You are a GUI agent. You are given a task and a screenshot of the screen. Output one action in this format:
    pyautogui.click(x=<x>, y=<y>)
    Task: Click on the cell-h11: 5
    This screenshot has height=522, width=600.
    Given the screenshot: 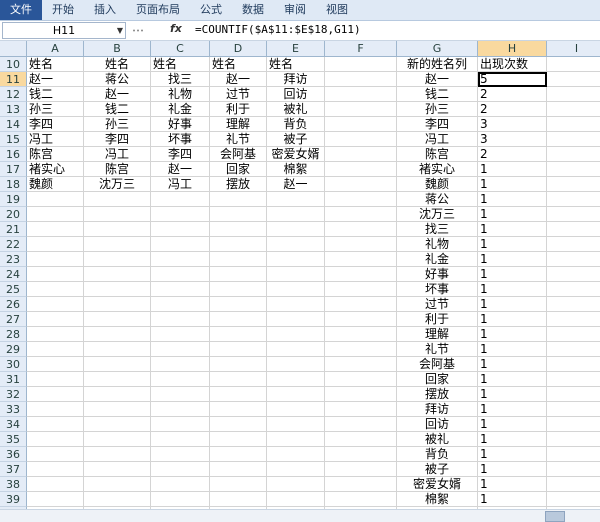 What is the action you would take?
    pyautogui.click(x=512, y=79)
    